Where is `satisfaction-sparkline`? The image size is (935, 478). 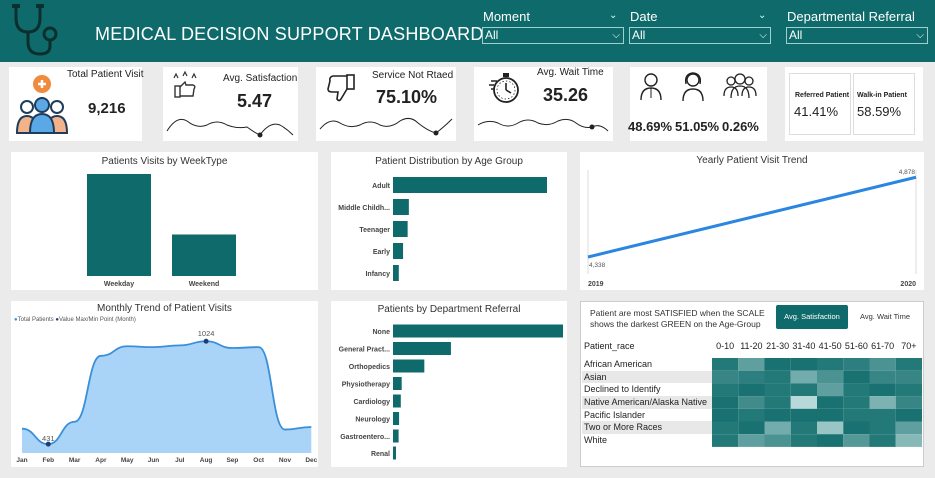
satisfaction-sparkline is located at coordinates (230, 128).